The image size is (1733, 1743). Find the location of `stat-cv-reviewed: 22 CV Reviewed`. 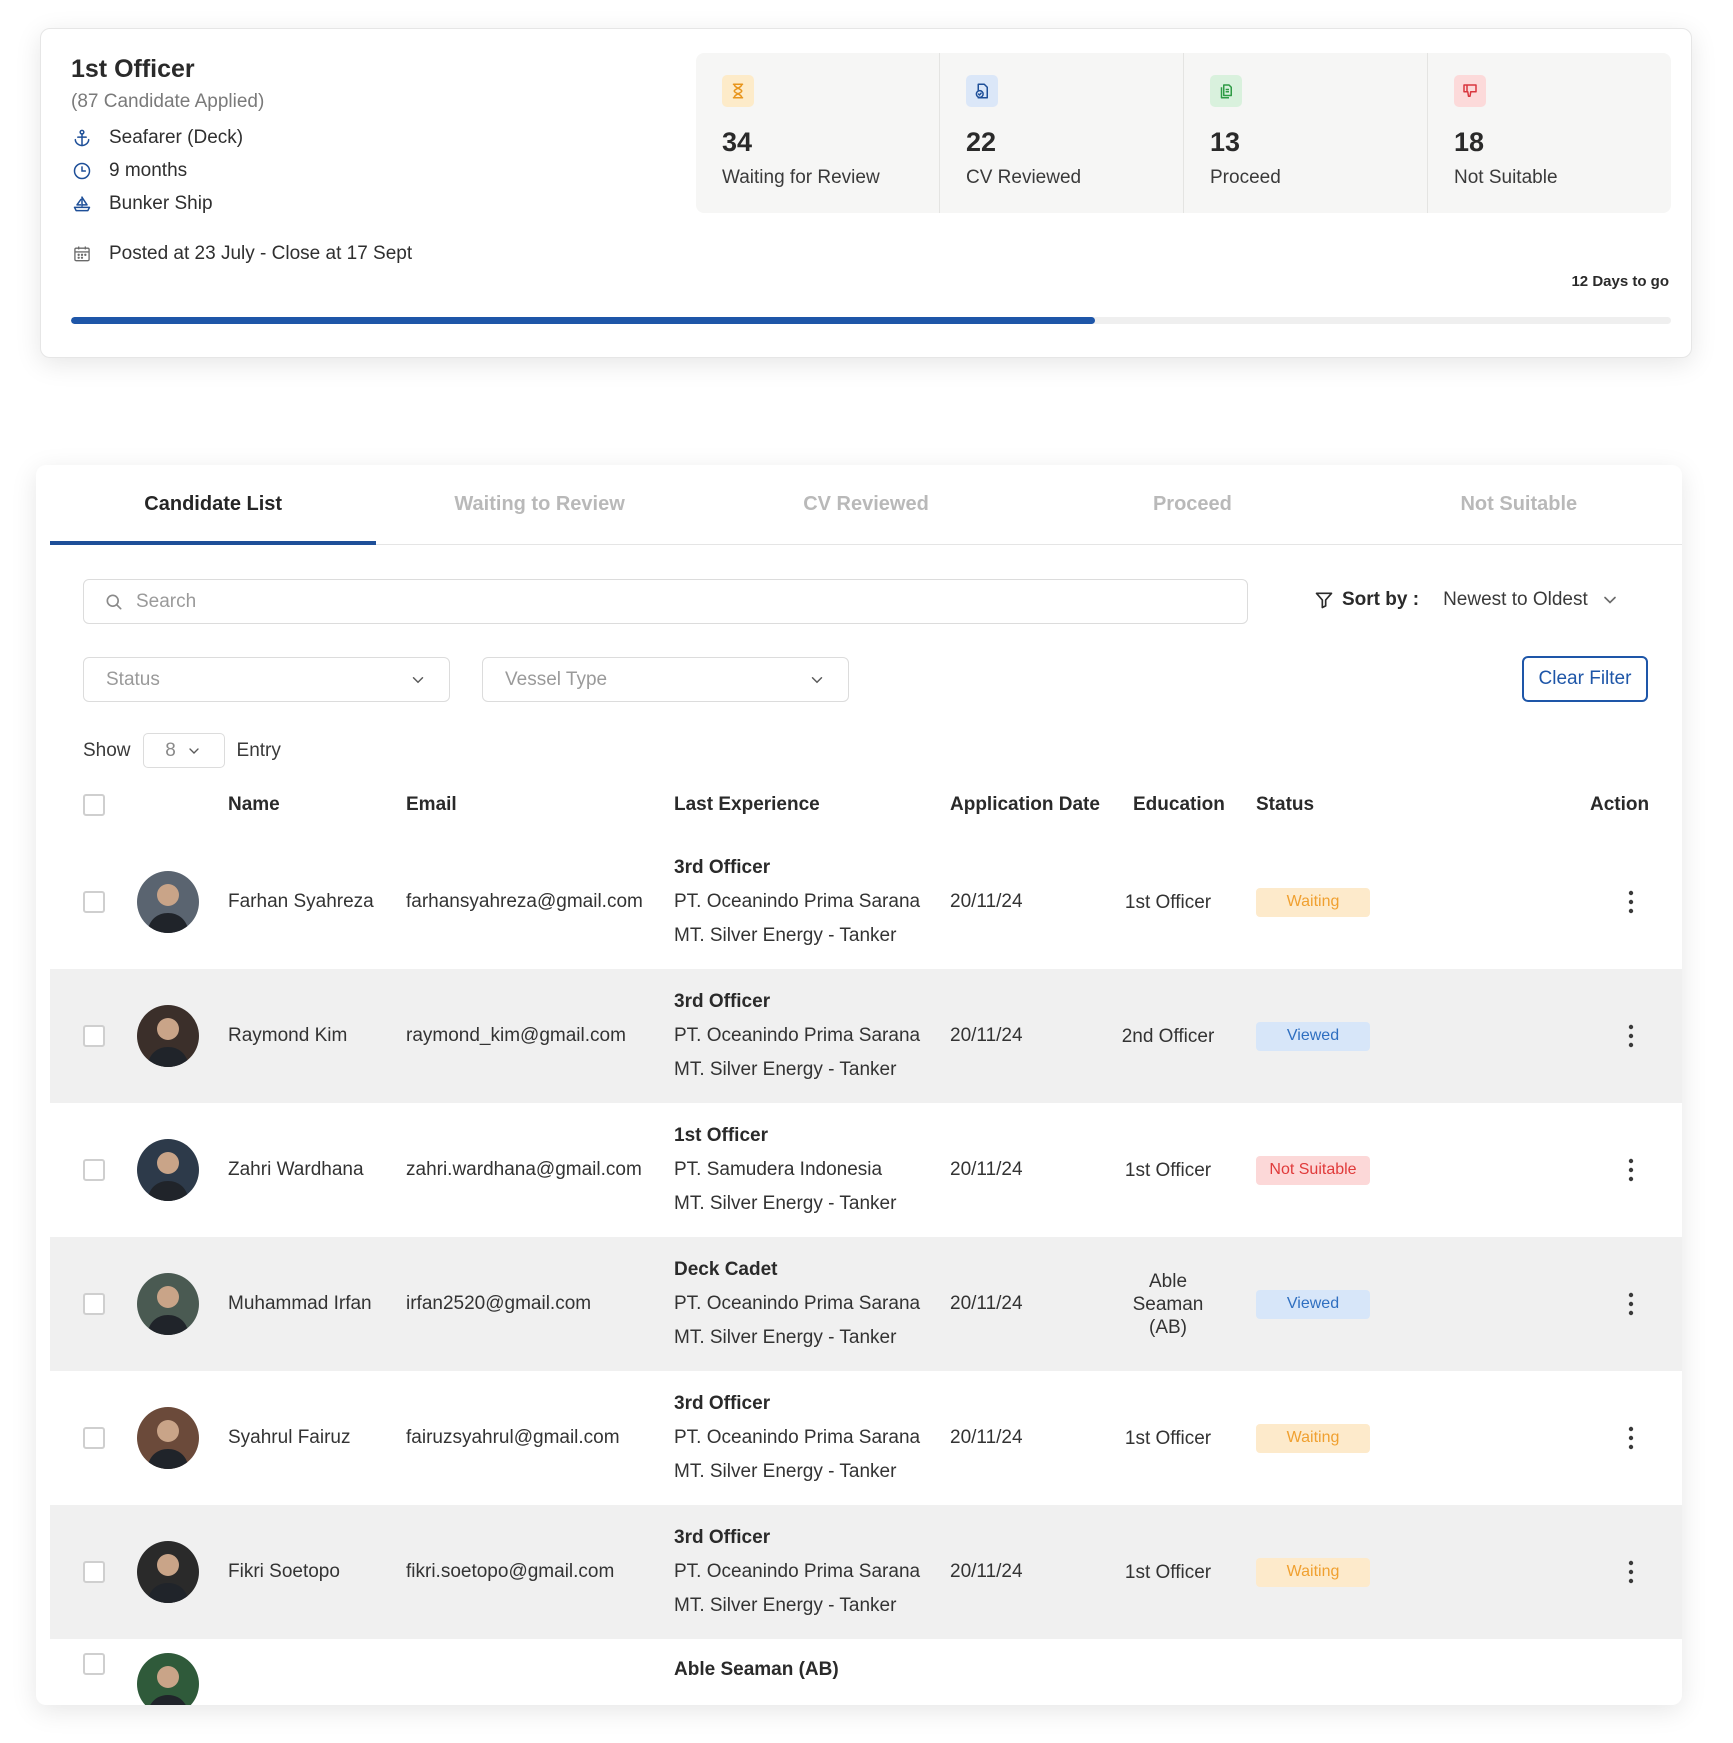

stat-cv-reviewed: 22 CV Reviewed is located at coordinates (1062, 133).